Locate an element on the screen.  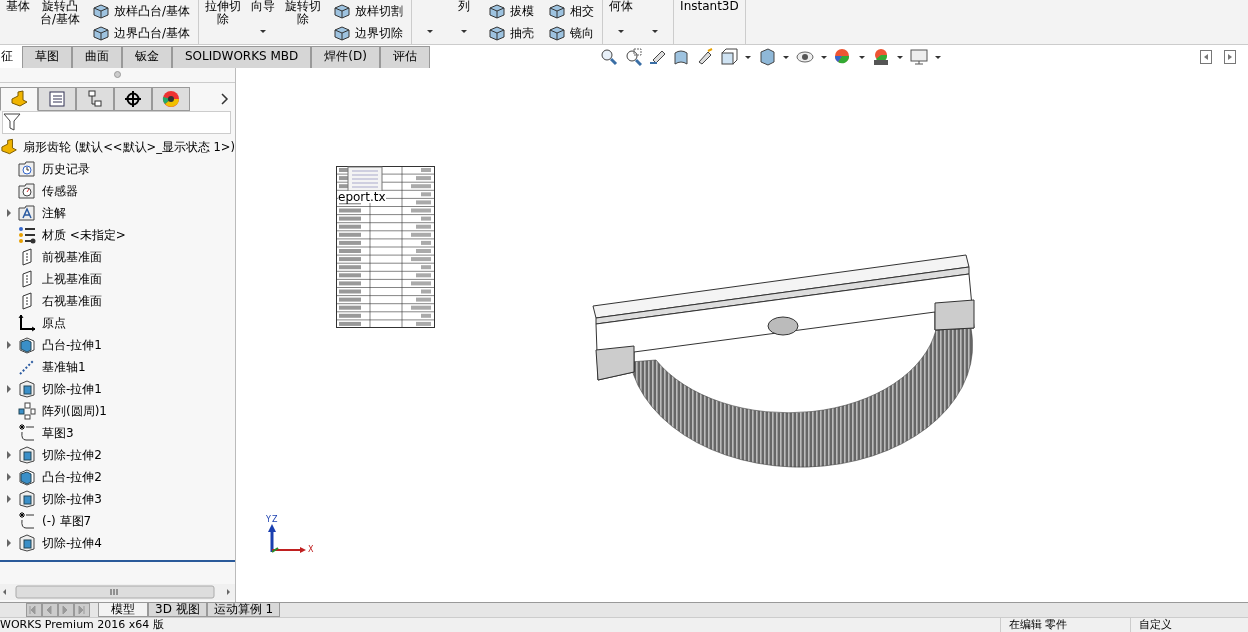
monitor-icon is located at coordinates (919, 57).